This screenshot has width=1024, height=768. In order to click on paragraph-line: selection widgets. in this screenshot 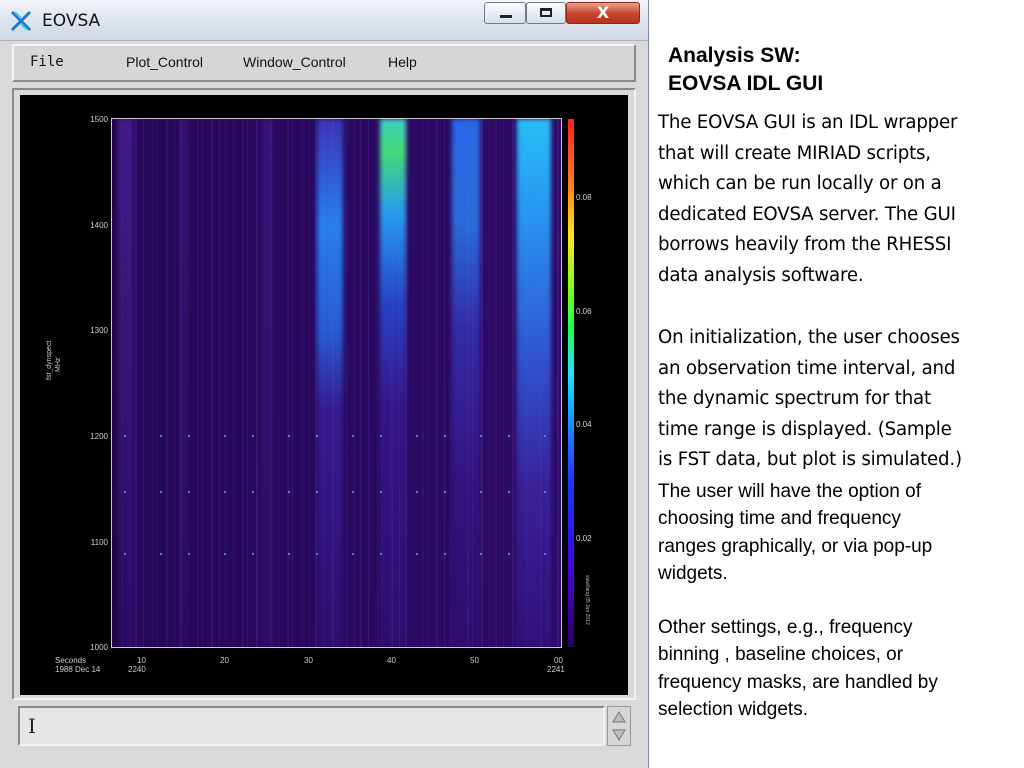, I will do `click(733, 709)`.